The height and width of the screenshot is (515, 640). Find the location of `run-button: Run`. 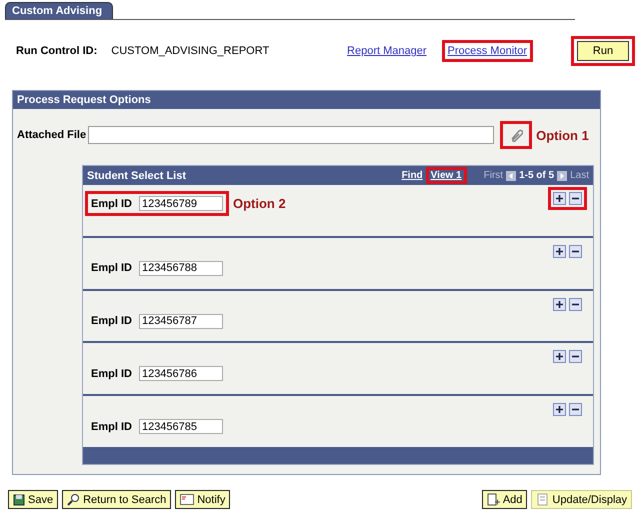

run-button: Run is located at coordinates (603, 51).